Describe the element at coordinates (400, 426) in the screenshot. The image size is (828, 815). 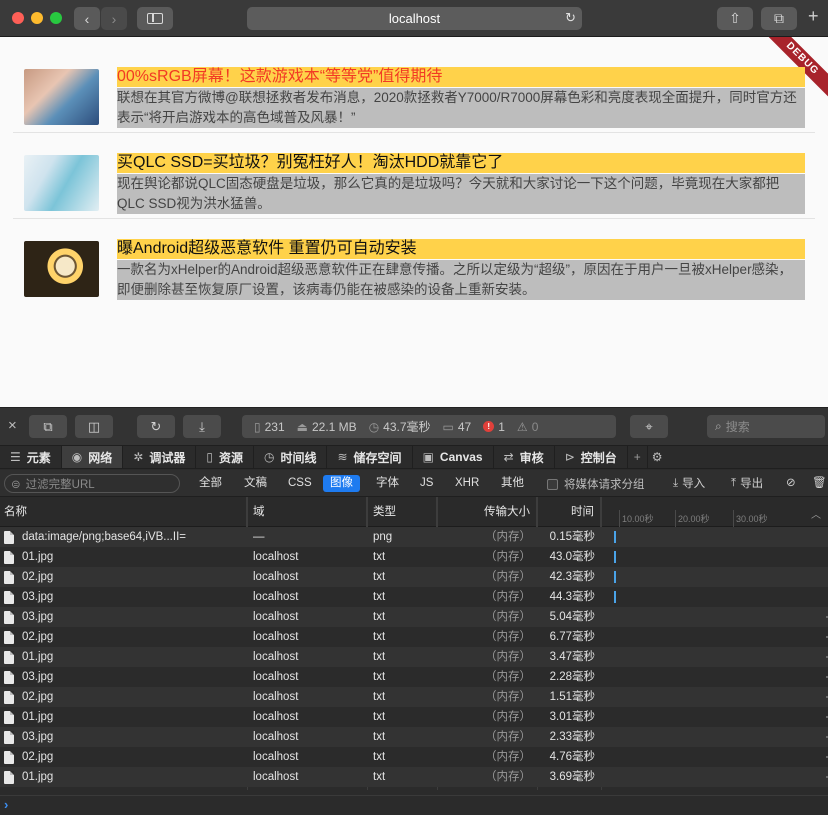
I see `load-time: ◷ 43.7毫秒` at that location.